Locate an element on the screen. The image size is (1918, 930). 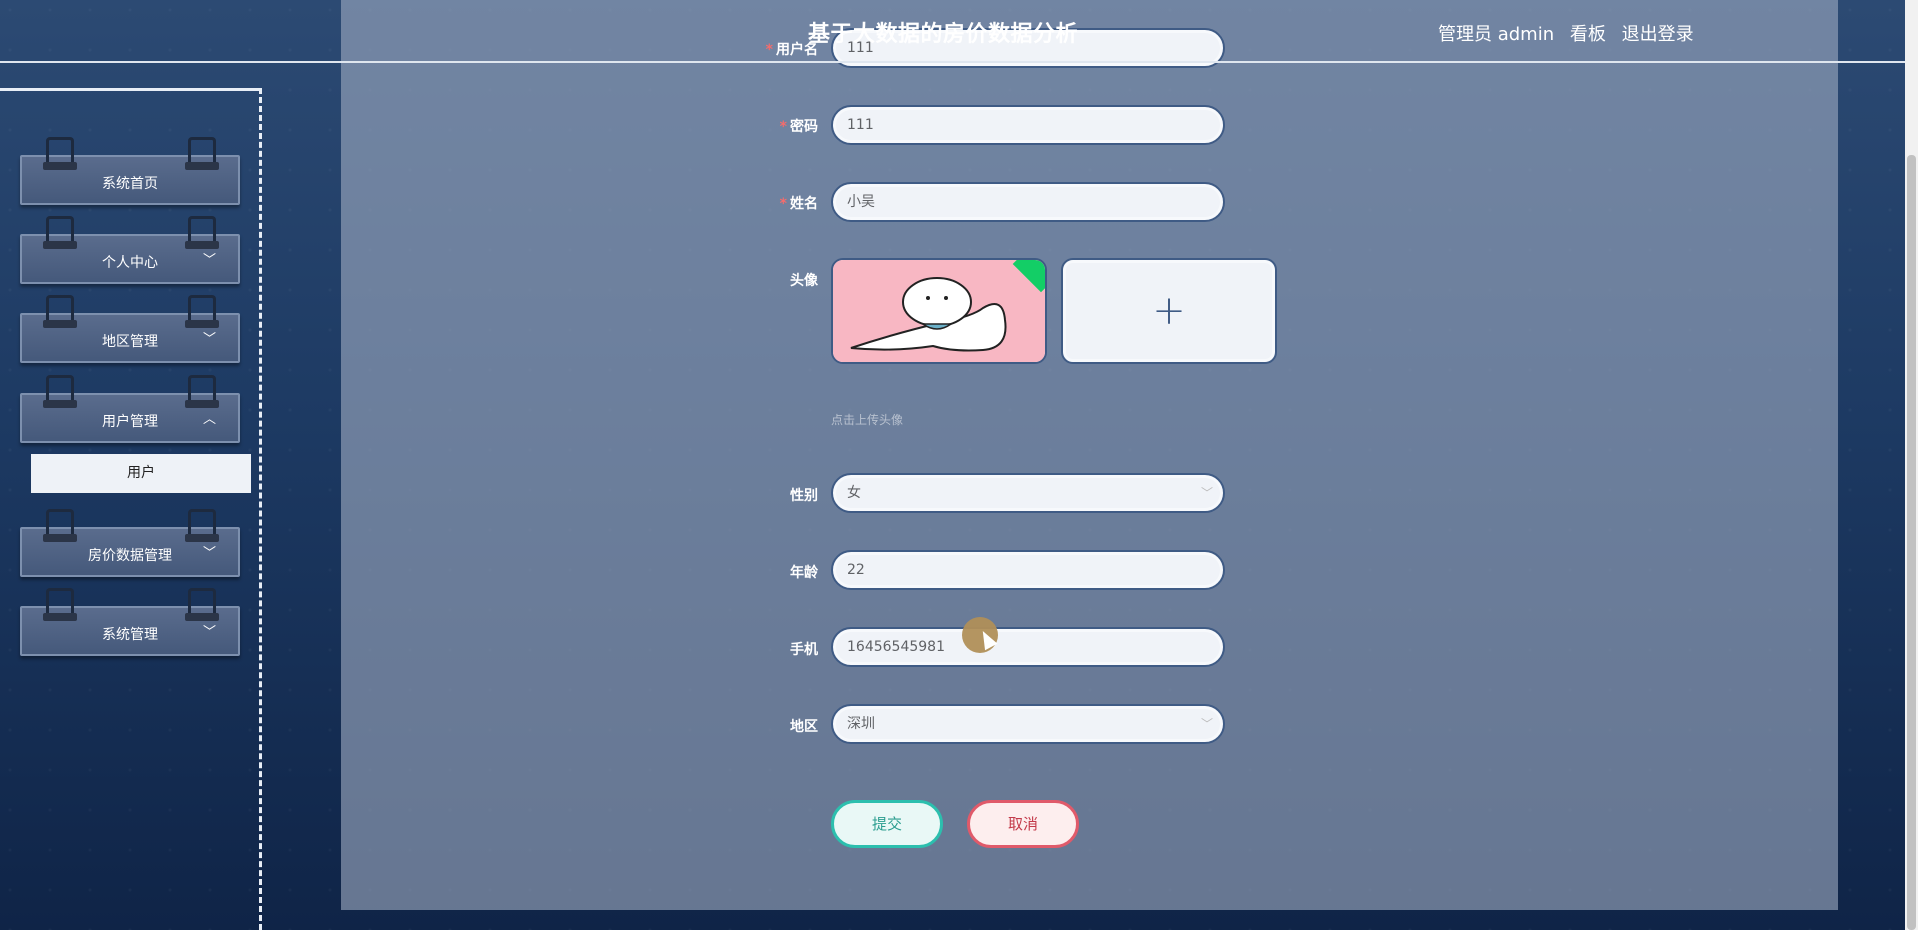
phone-label: 手机 is located at coordinates (804, 650).